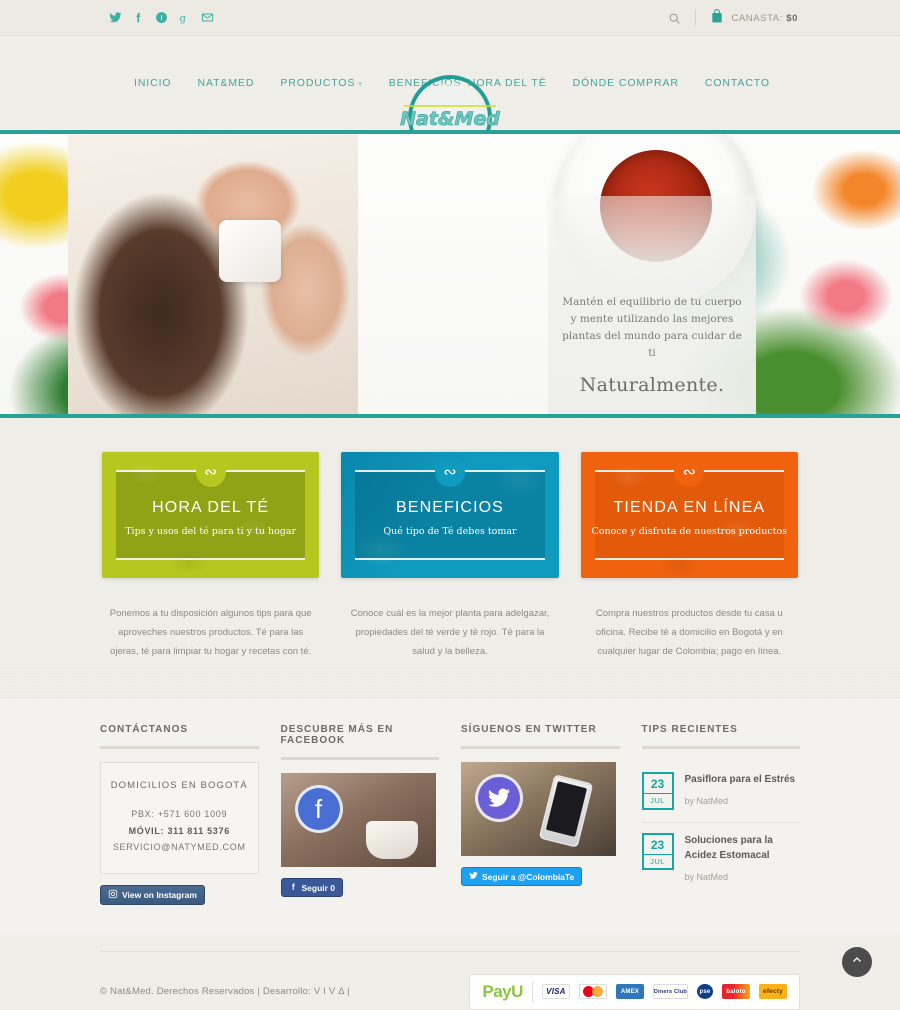 The height and width of the screenshot is (1010, 900). Describe the element at coordinates (391, 840) in the screenshot. I see `teacup-shape` at that location.